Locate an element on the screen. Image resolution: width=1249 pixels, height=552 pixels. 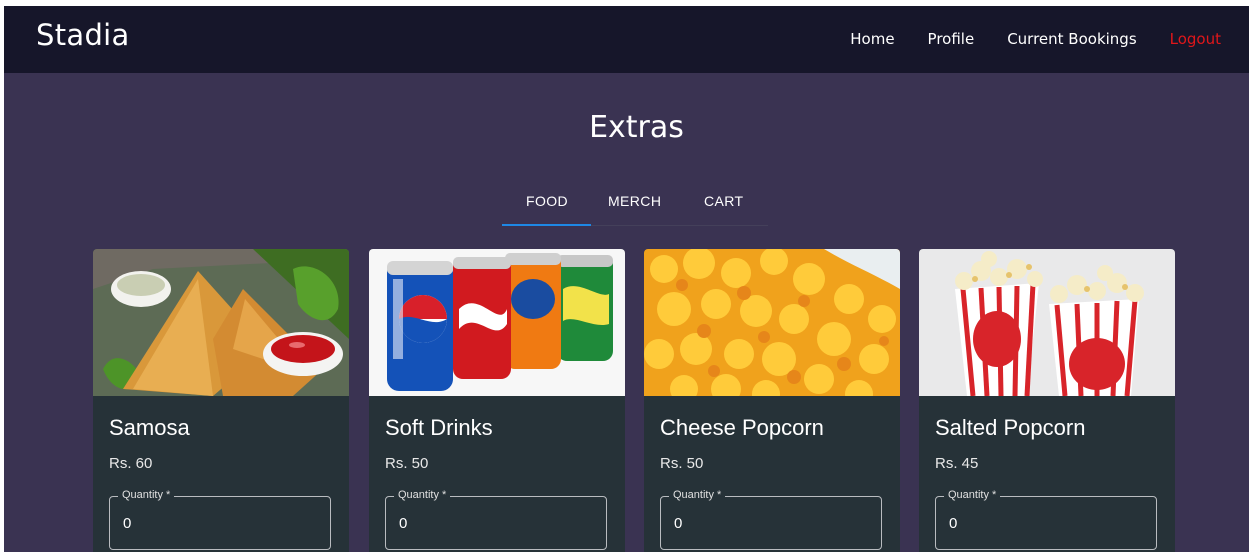
brand-logo: Stadia is located at coordinates (83, 35).